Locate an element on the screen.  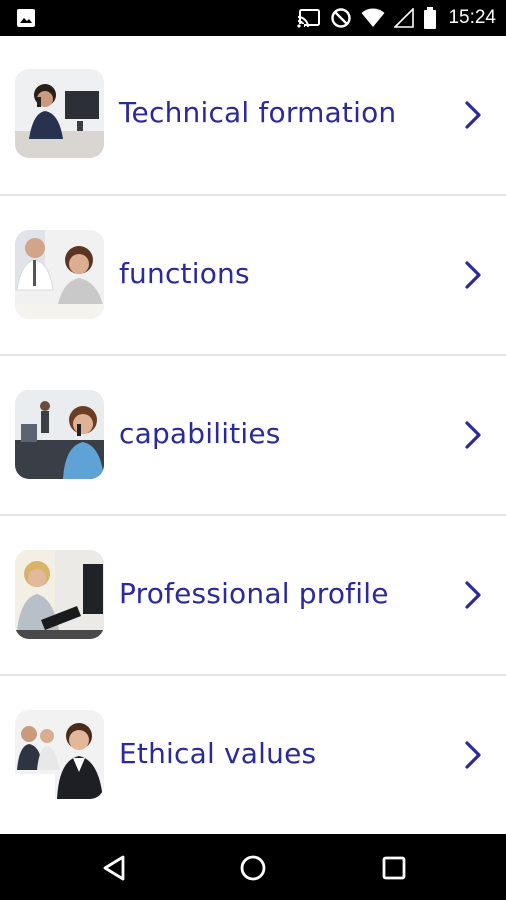
battery-icon is located at coordinates (430, 18).